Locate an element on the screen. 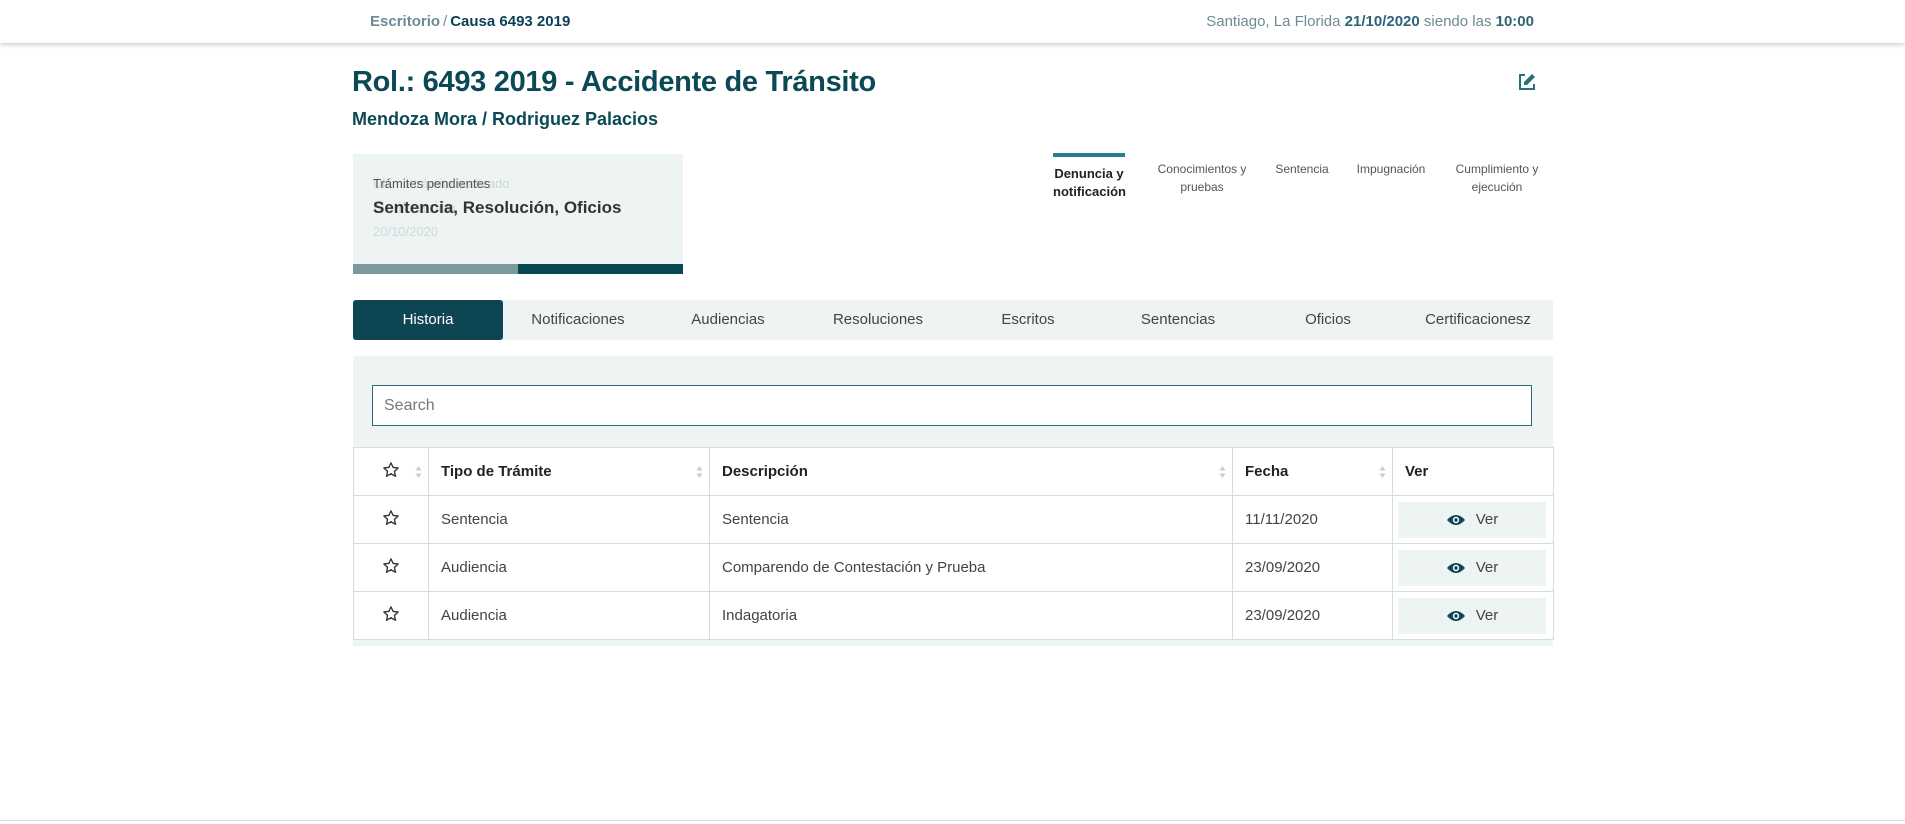 This screenshot has width=1905, height=824. column-header-label: Descripción is located at coordinates (765, 471).